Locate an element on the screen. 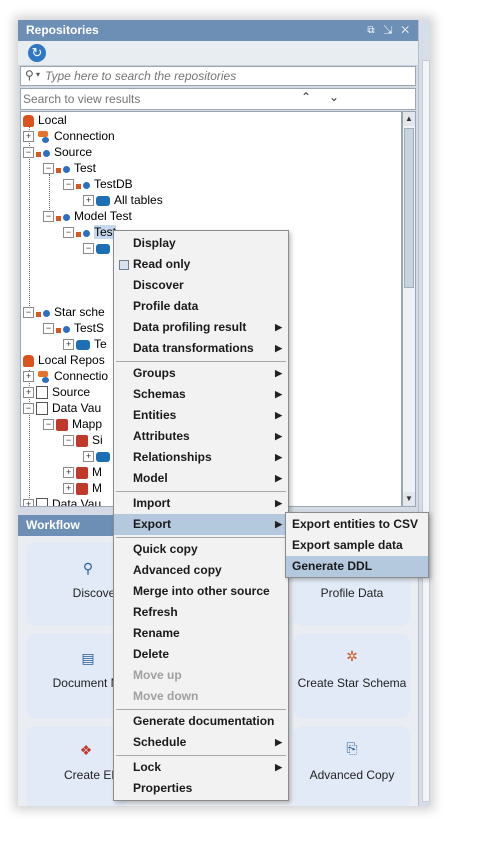 This screenshot has width=480, height=852. menu-item-rename: Rename is located at coordinates (201, 633).